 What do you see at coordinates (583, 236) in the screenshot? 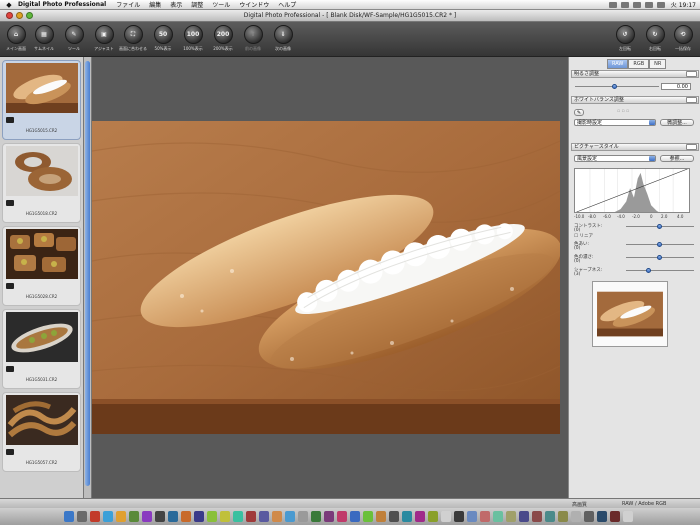
I see `linear-checkbox: ☐ リニア` at bounding box center [583, 236].